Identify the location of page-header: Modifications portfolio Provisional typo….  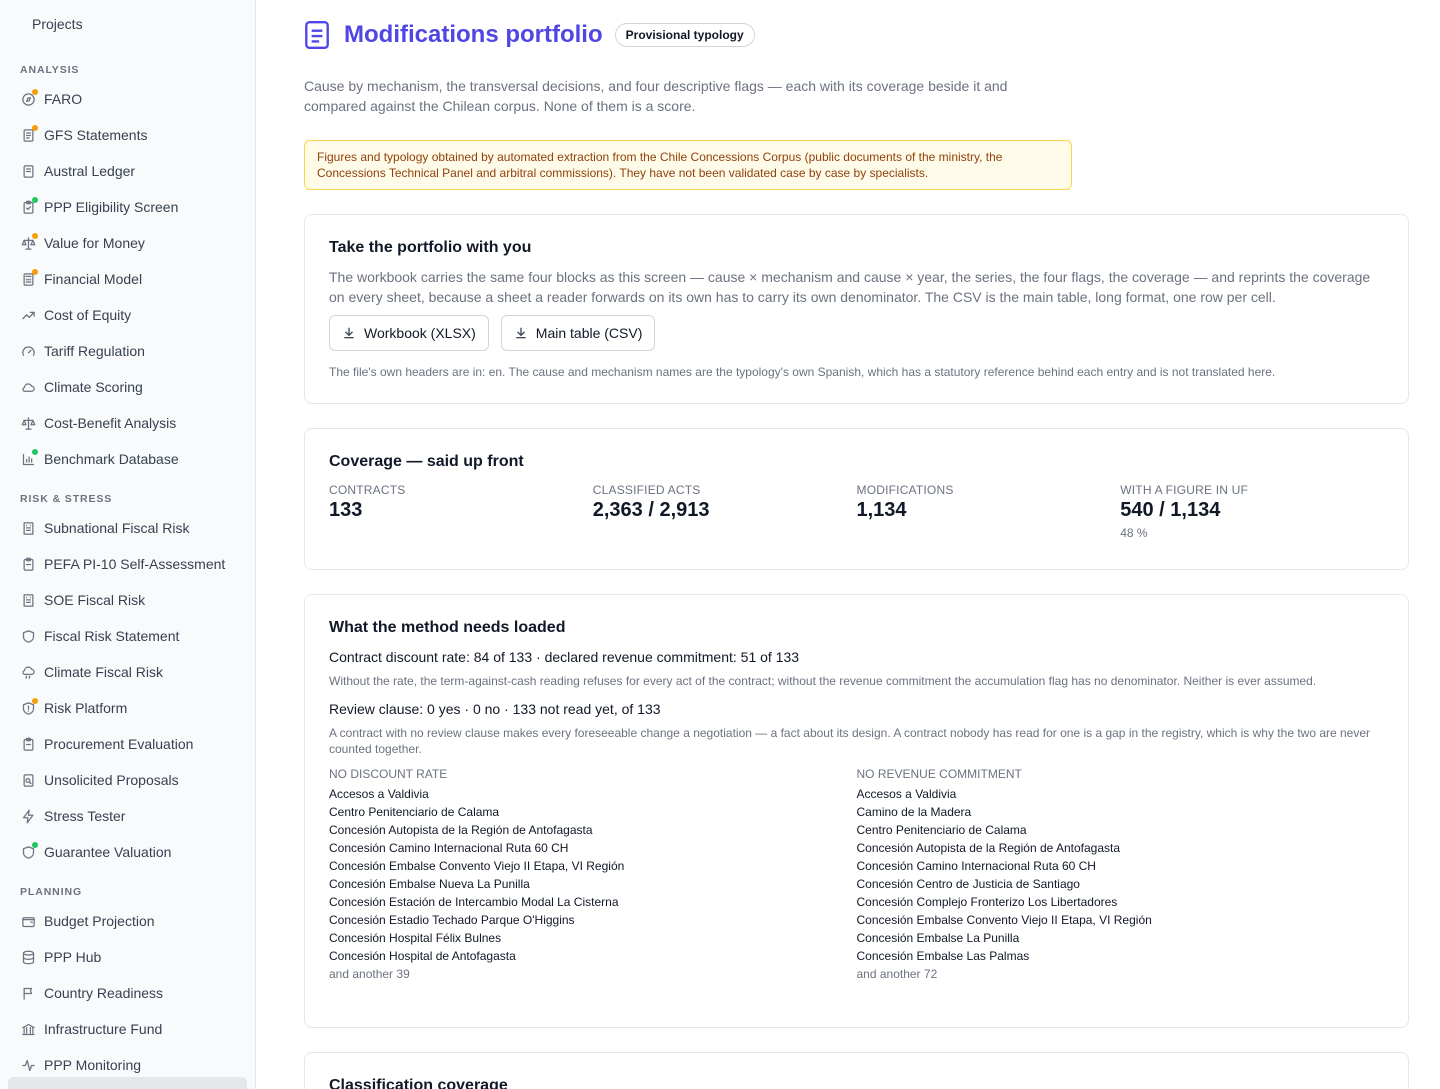
(529, 35).